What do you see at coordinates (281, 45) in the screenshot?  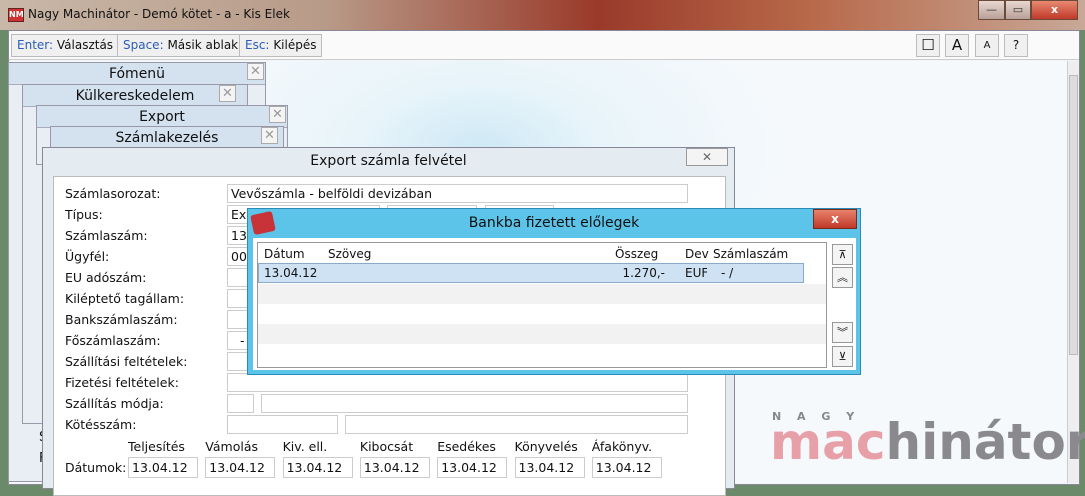 I see `esc-exit-button: Esc: Kilépés` at bounding box center [281, 45].